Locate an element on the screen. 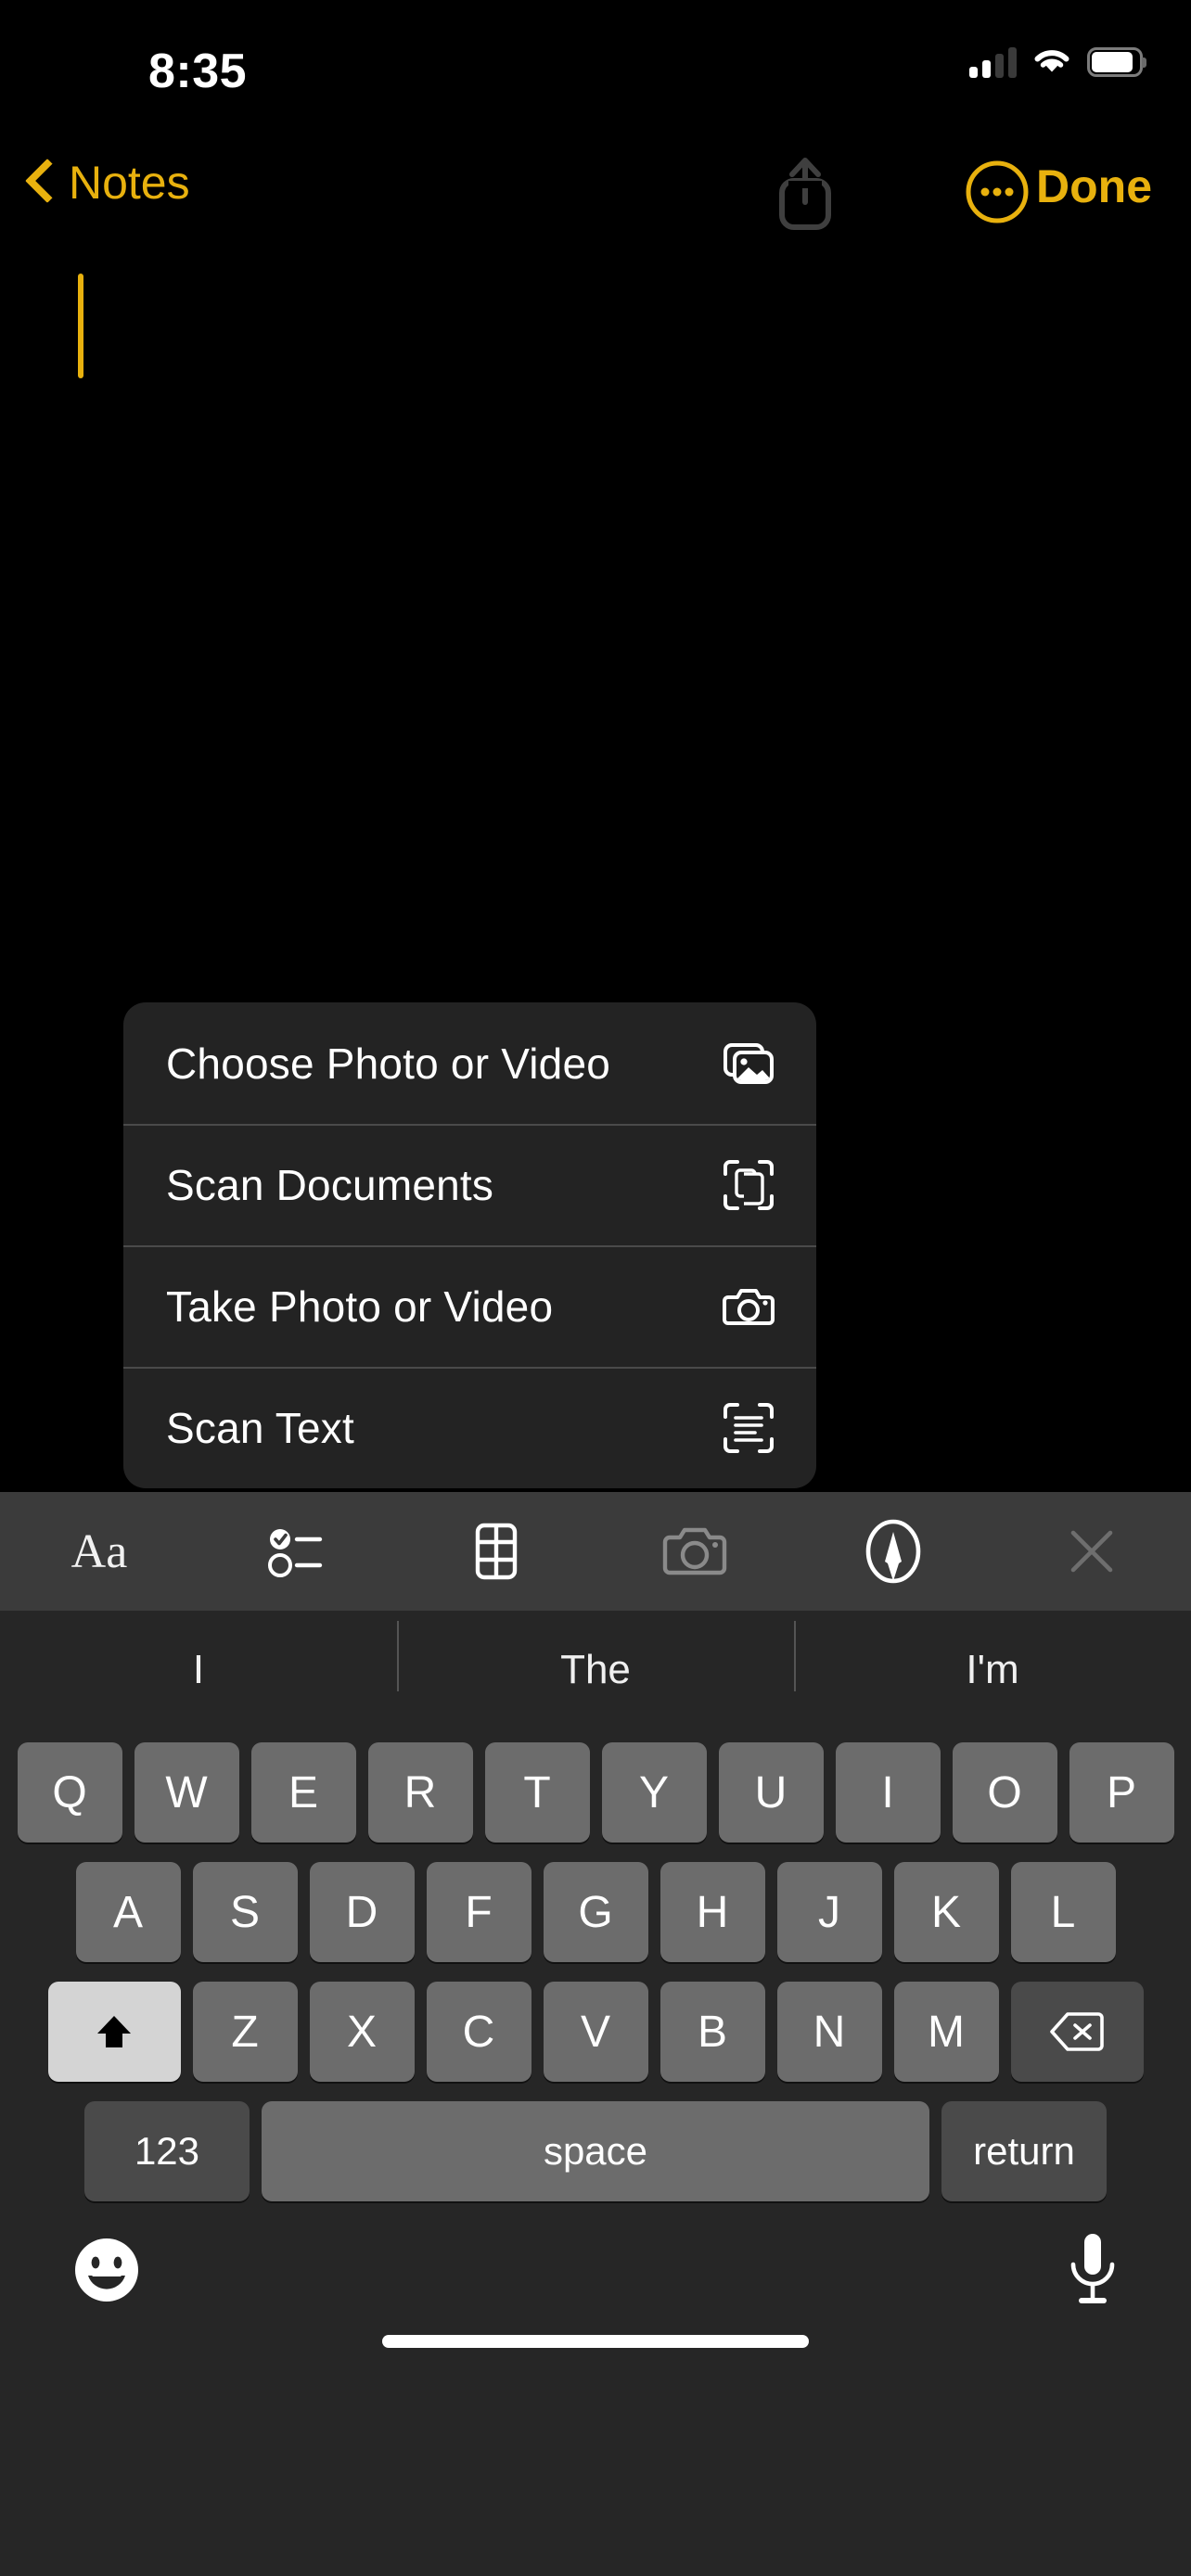  emoji-smiley-icon is located at coordinates (106, 2270).